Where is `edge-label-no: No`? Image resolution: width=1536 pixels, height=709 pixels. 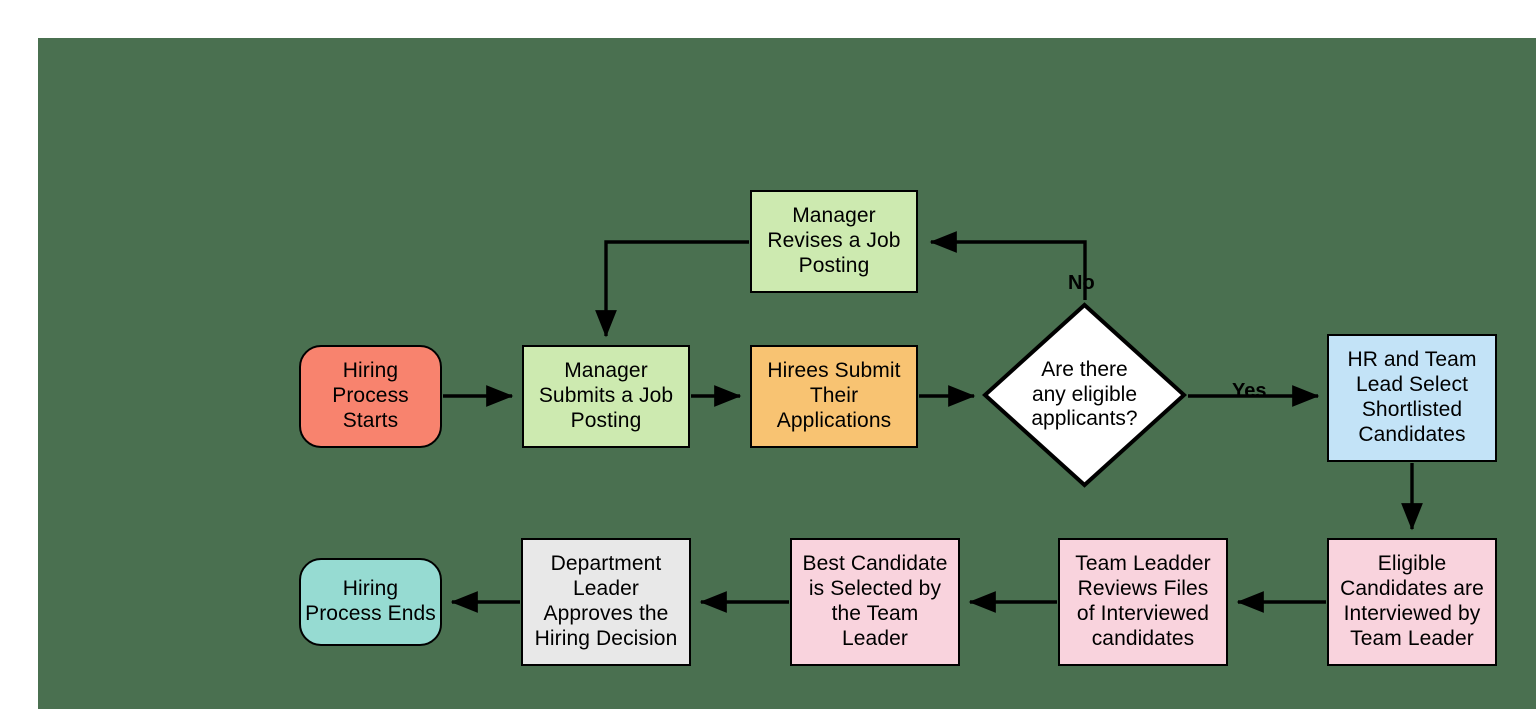
edge-label-no: No is located at coordinates (1081, 283).